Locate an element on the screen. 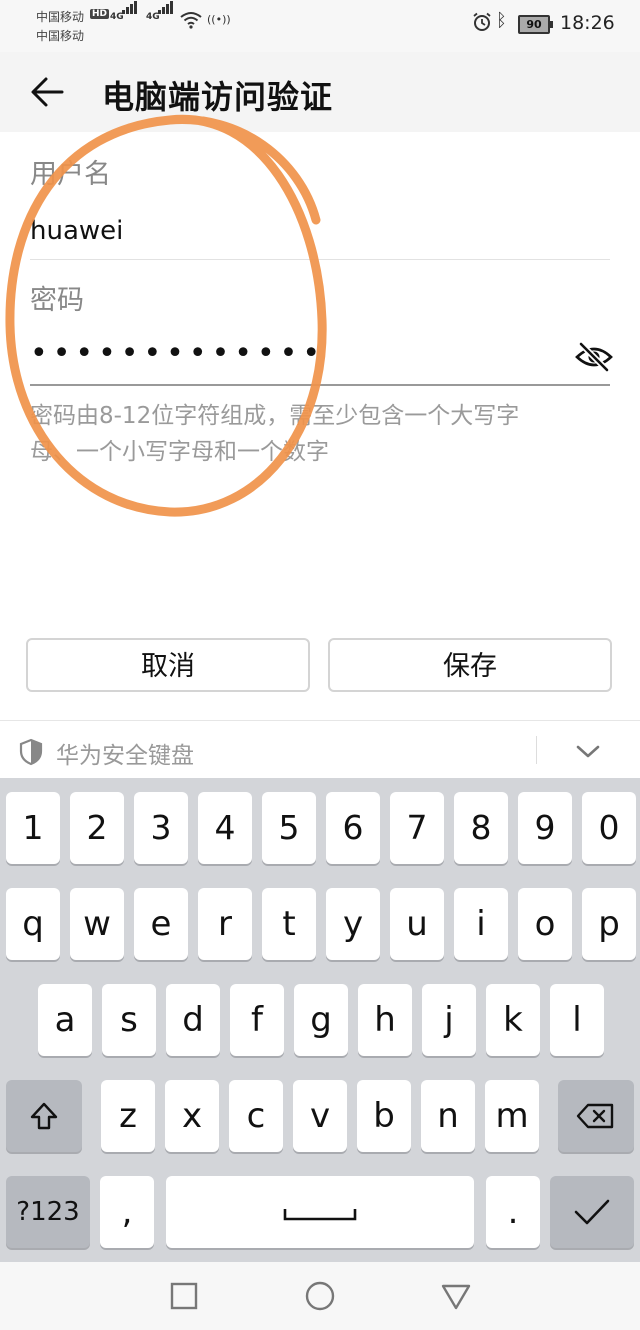 This screenshot has width=640, height=1330. key-t: t is located at coordinates (289, 924).